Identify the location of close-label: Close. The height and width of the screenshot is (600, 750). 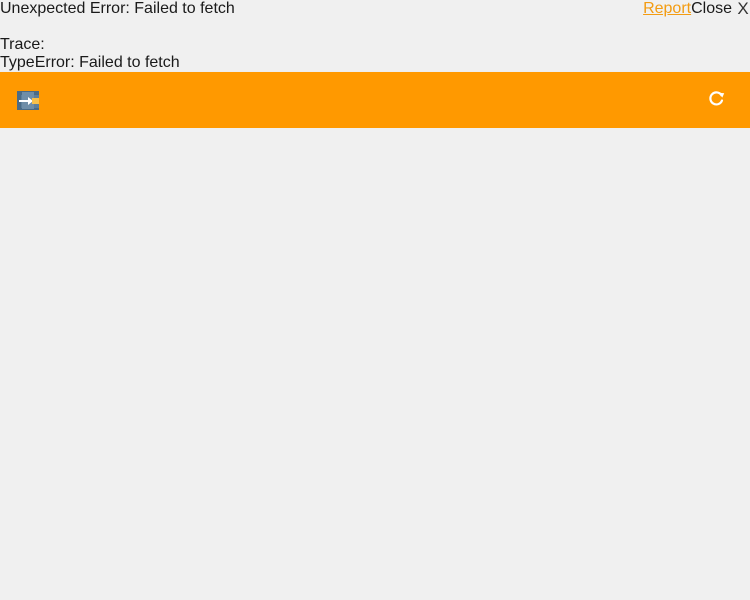
(711, 8).